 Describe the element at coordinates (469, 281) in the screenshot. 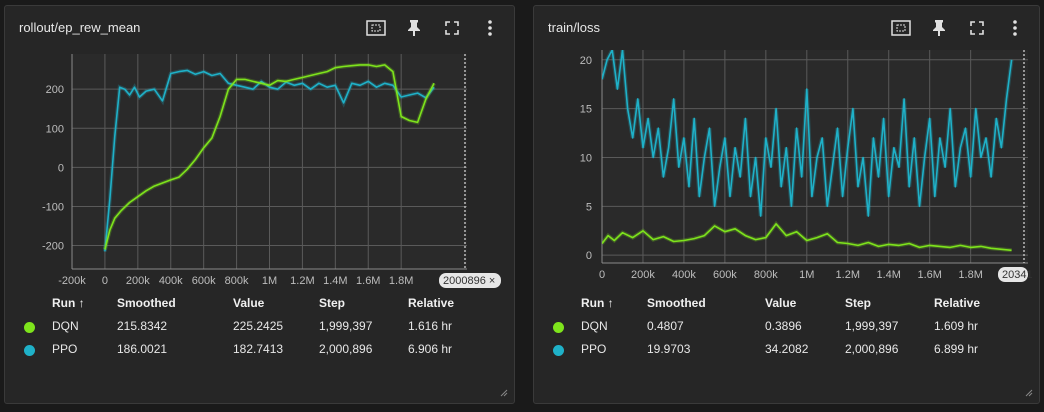

I see `hover-step-label: 2000896 ×` at that location.